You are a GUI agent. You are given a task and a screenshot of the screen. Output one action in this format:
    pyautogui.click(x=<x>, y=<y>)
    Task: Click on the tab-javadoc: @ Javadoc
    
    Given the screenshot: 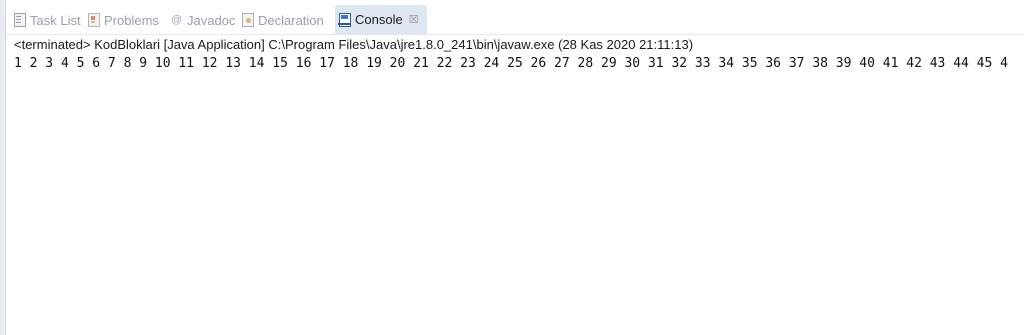 What is the action you would take?
    pyautogui.click(x=203, y=20)
    